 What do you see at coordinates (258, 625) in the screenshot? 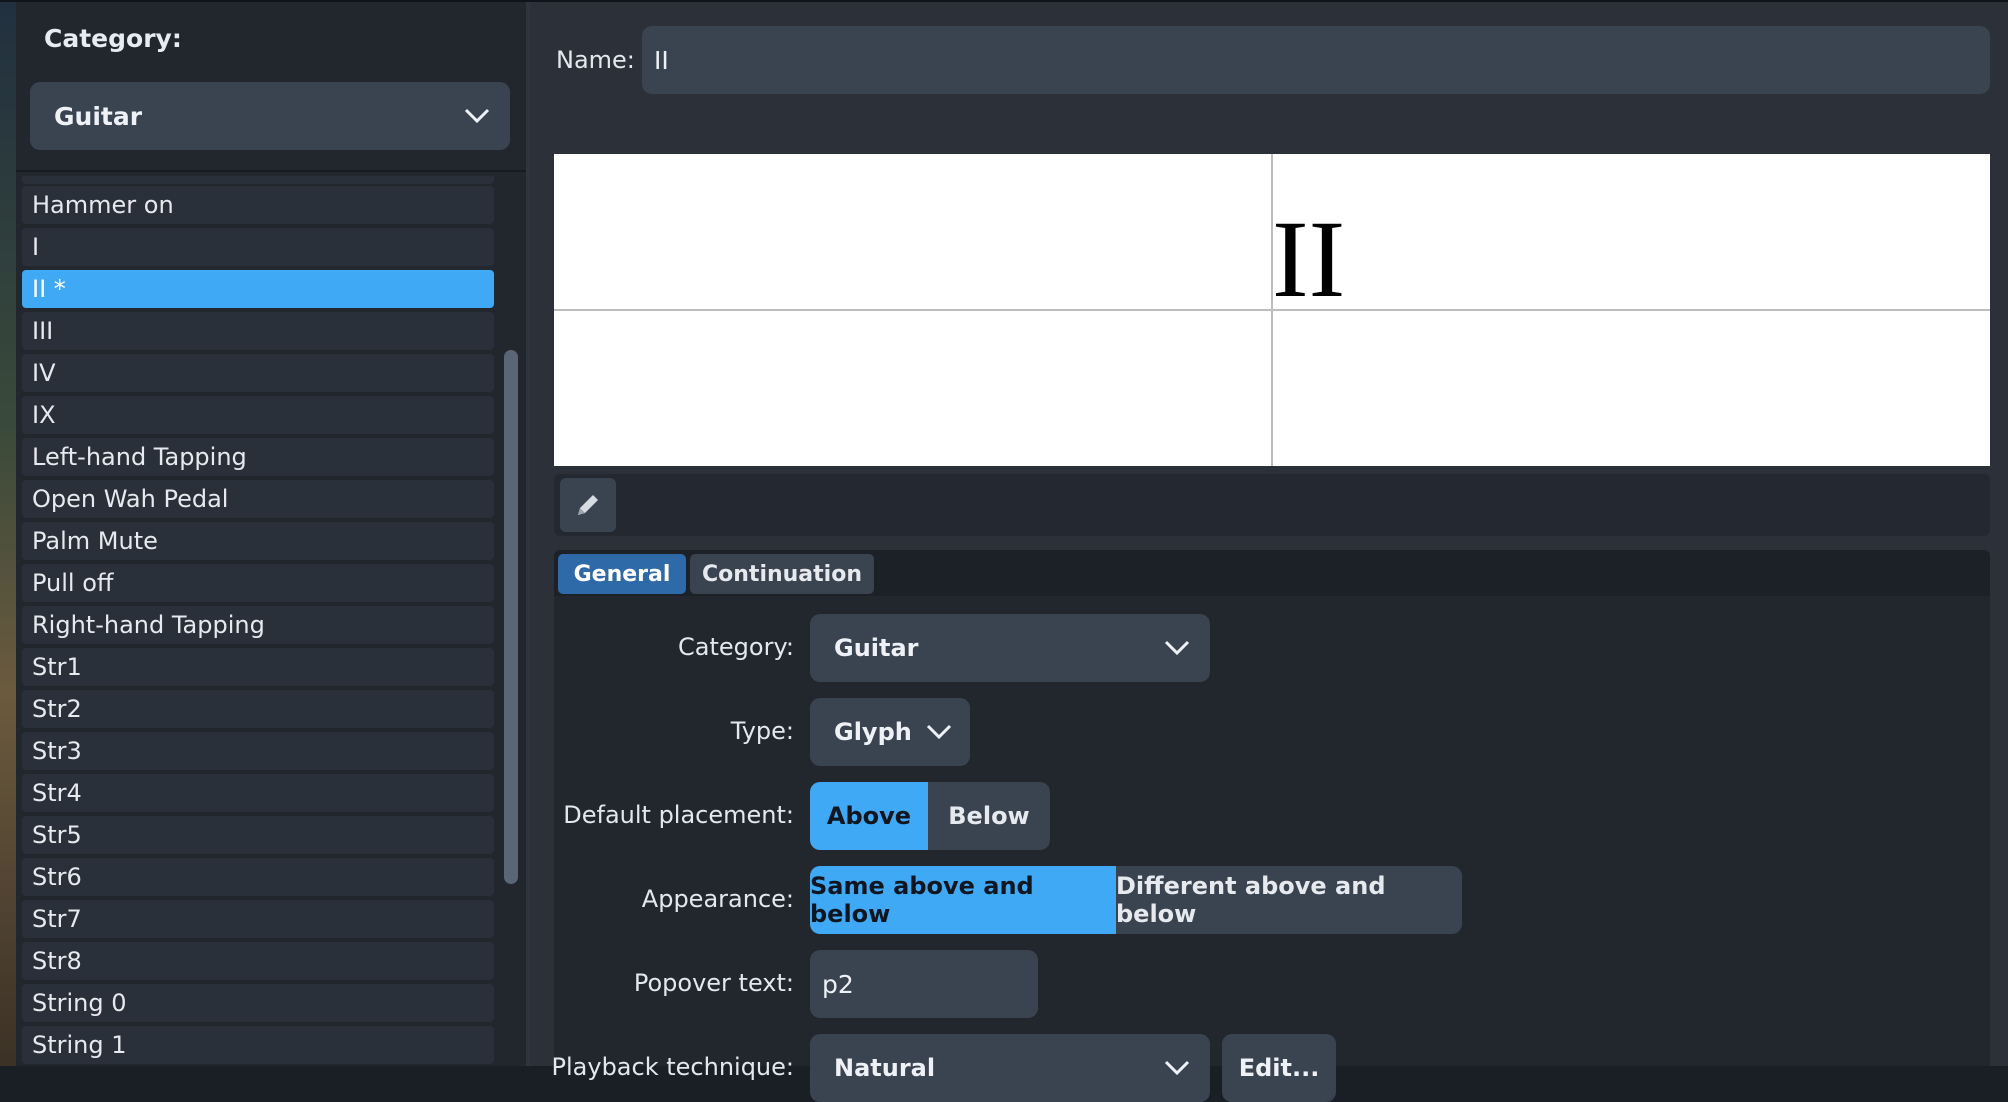
I see `list-item: Right-hand Tapping` at bounding box center [258, 625].